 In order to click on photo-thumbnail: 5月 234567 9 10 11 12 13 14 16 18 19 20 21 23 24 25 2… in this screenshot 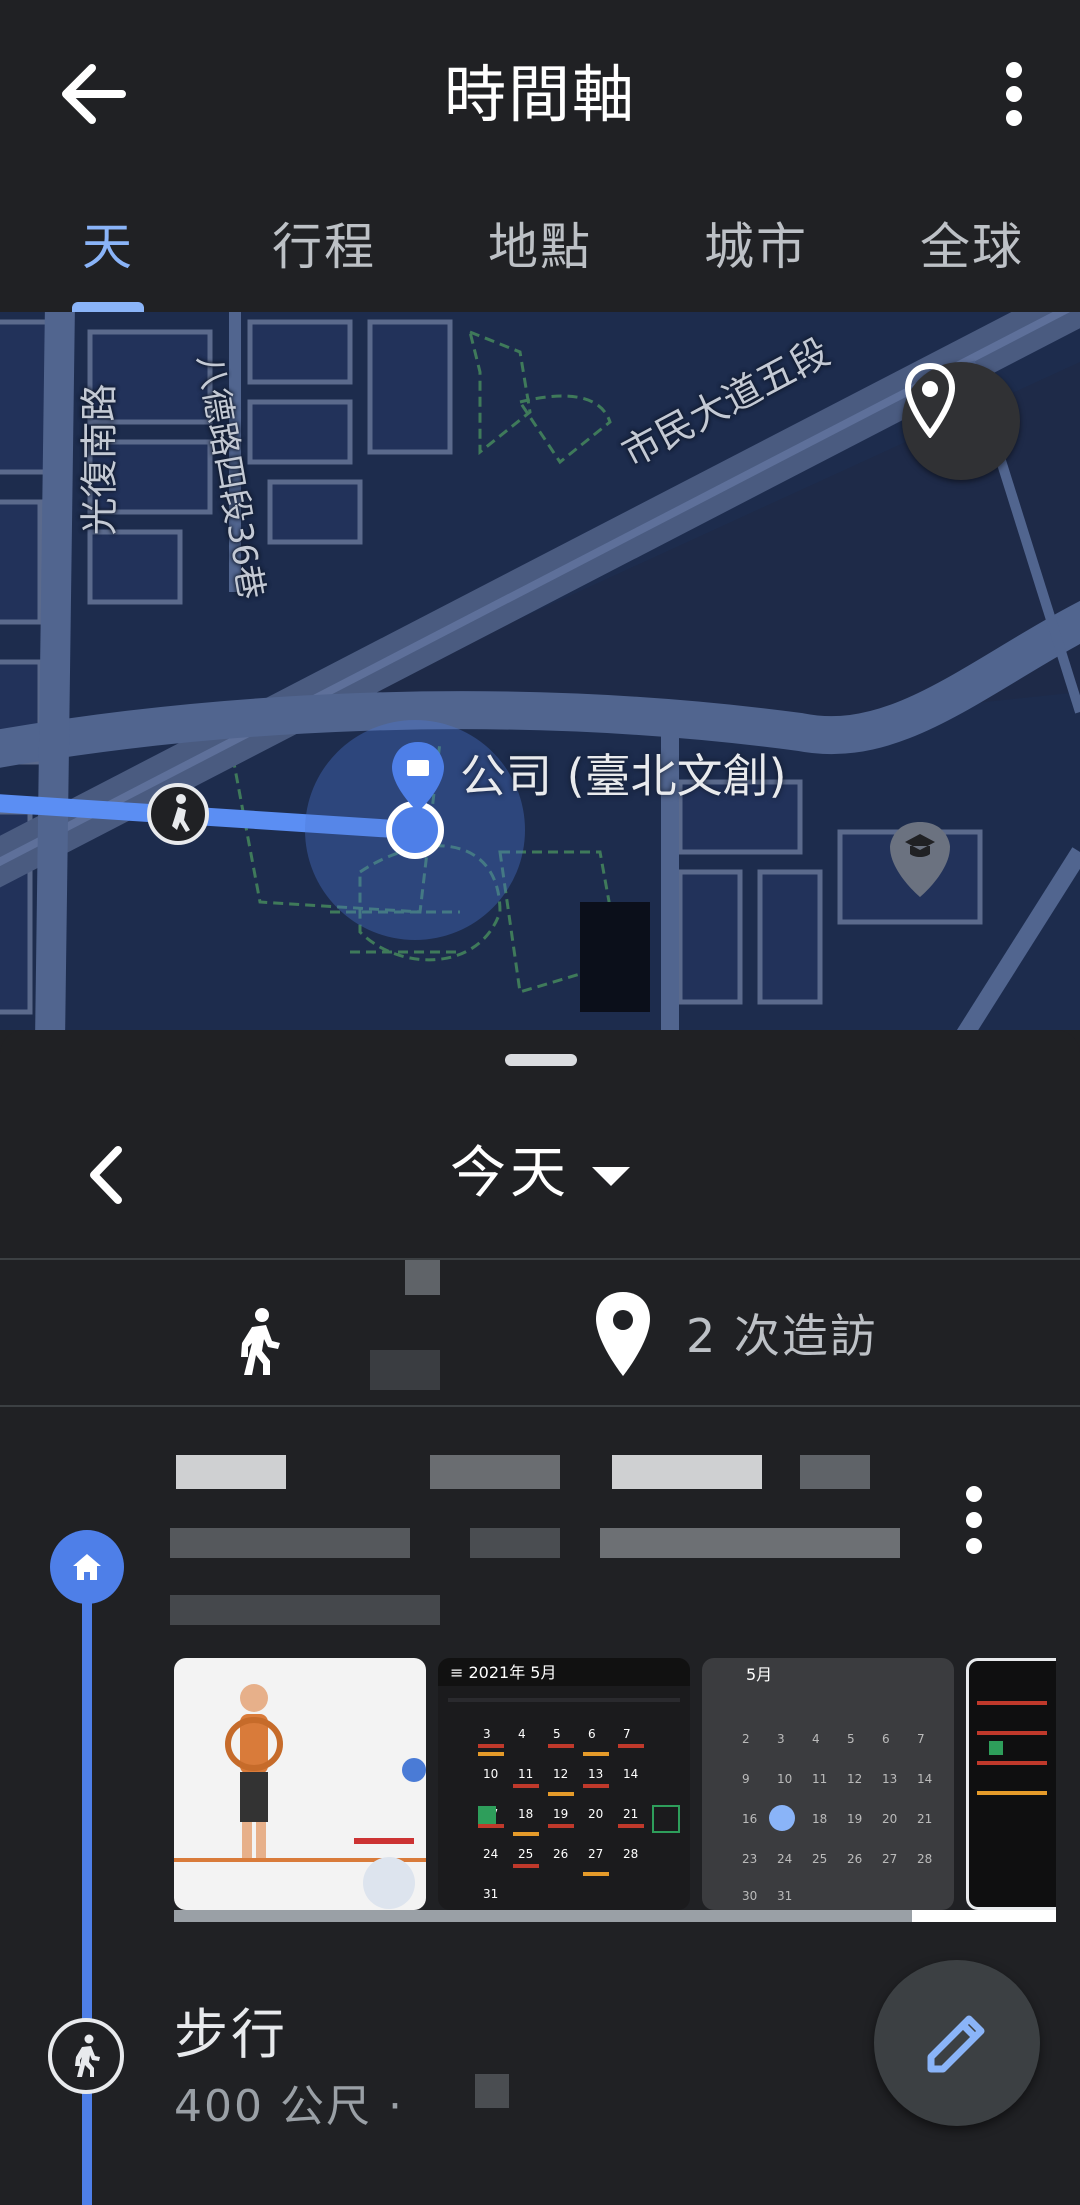, I will do `click(828, 1784)`.